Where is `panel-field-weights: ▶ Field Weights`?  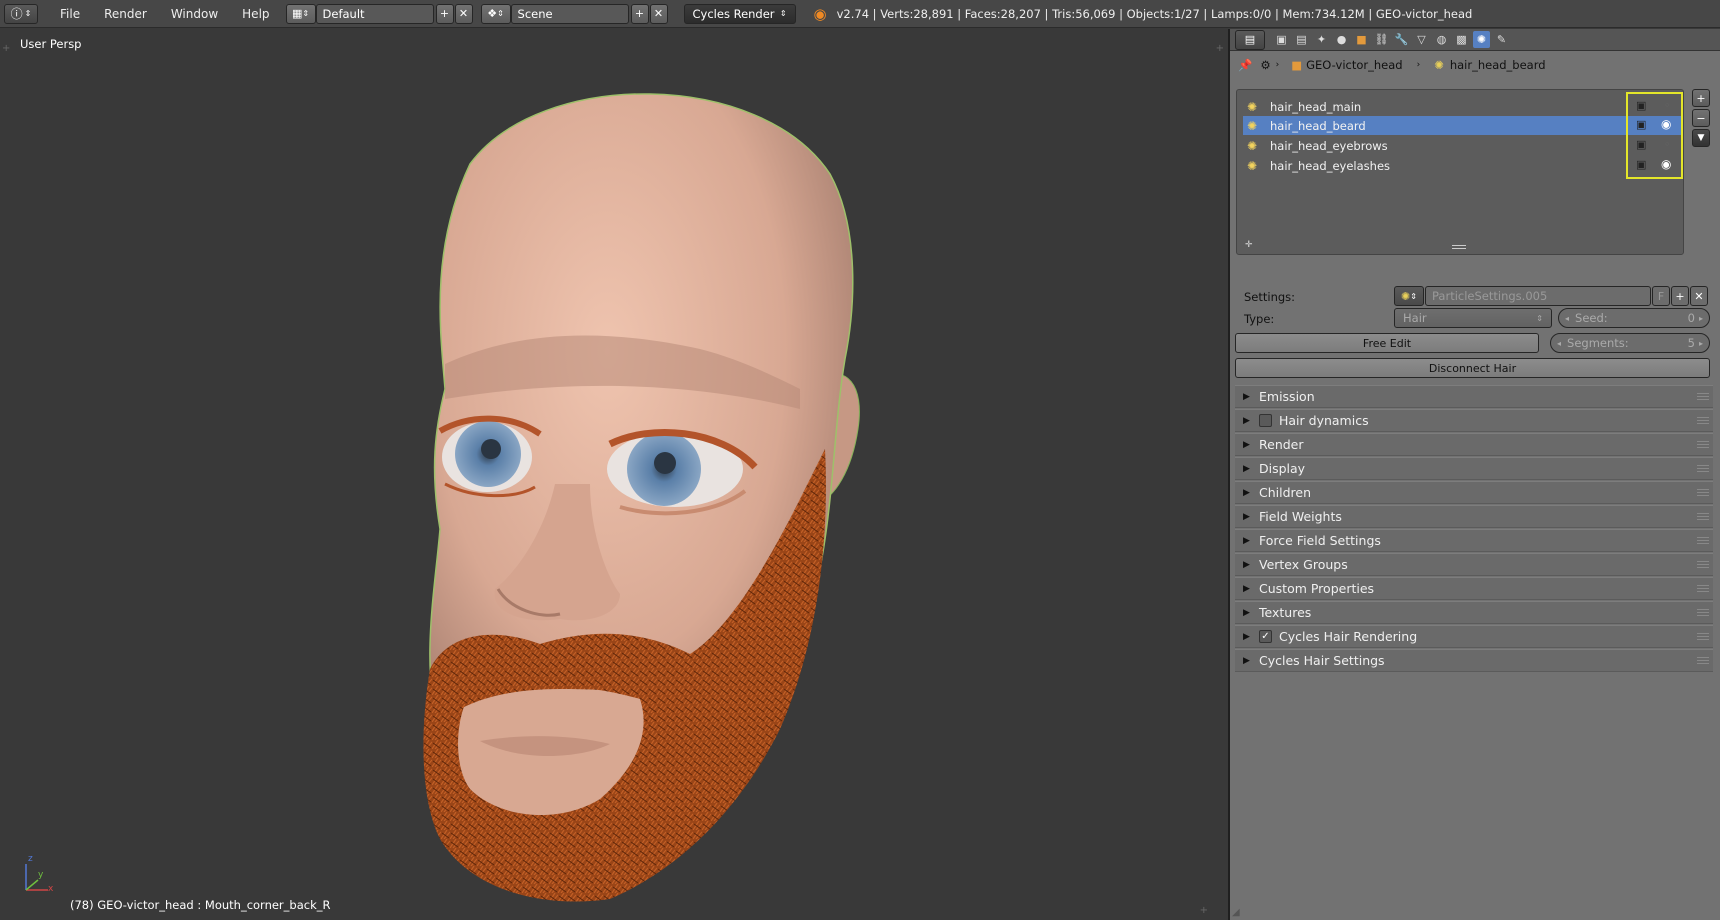
panel-field-weights: ▶ Field Weights is located at coordinates (1474, 516).